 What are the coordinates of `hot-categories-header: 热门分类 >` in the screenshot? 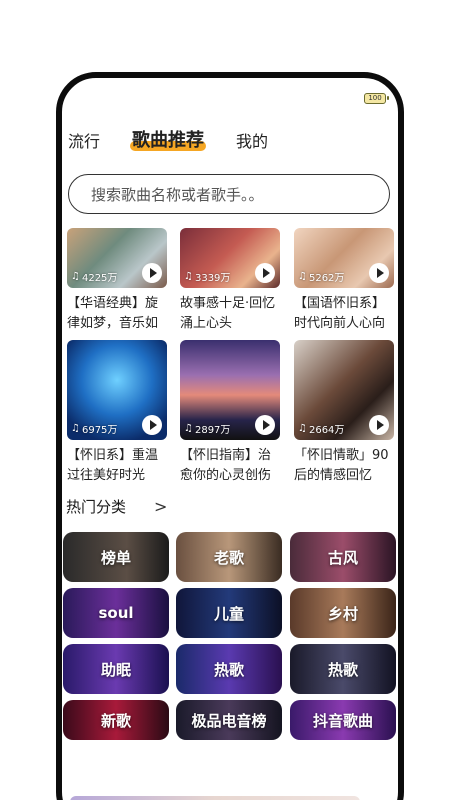 It's located at (116, 506).